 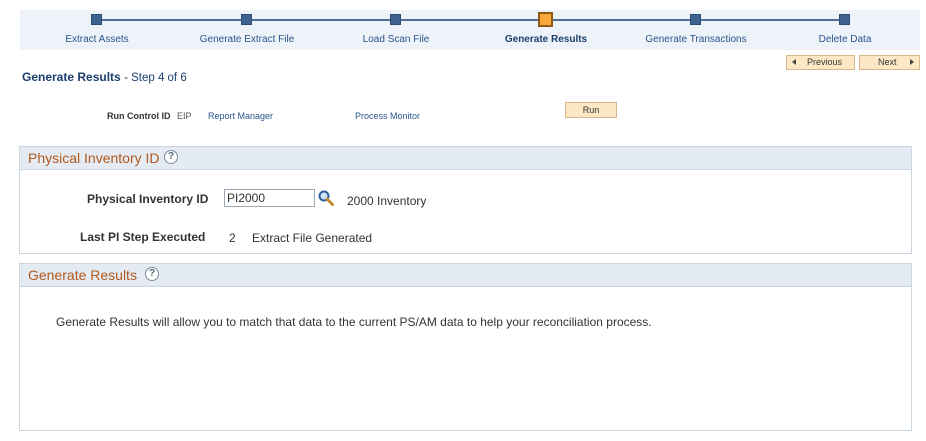 What do you see at coordinates (240, 116) in the screenshot?
I see `report-manager-link: Report Manager` at bounding box center [240, 116].